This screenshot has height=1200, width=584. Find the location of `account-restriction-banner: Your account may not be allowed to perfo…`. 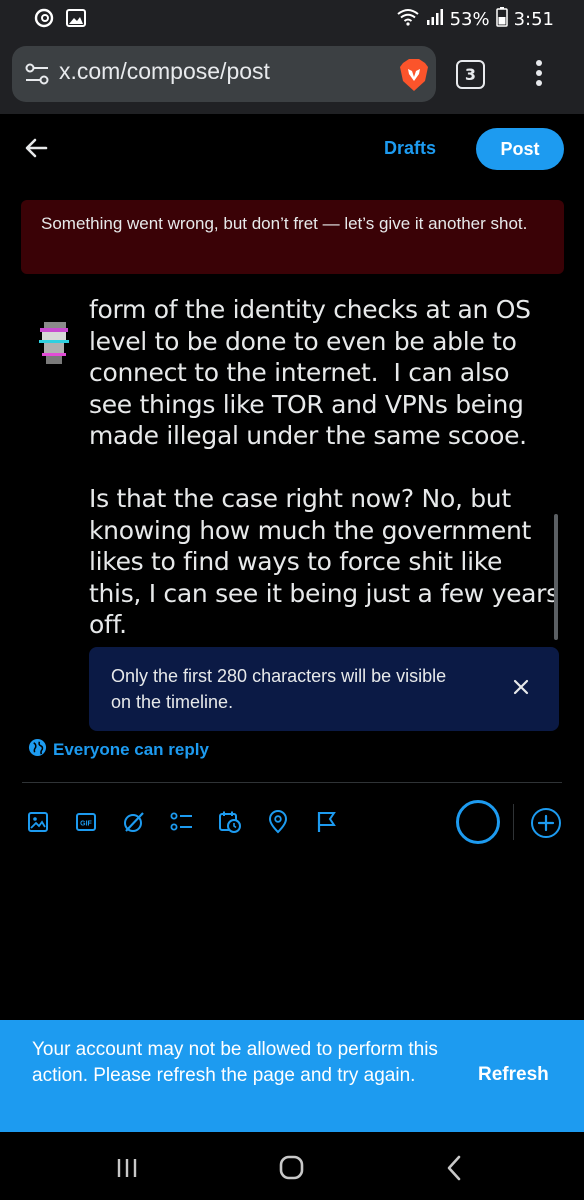

account-restriction-banner: Your account may not be allowed to perfo… is located at coordinates (292, 1076).